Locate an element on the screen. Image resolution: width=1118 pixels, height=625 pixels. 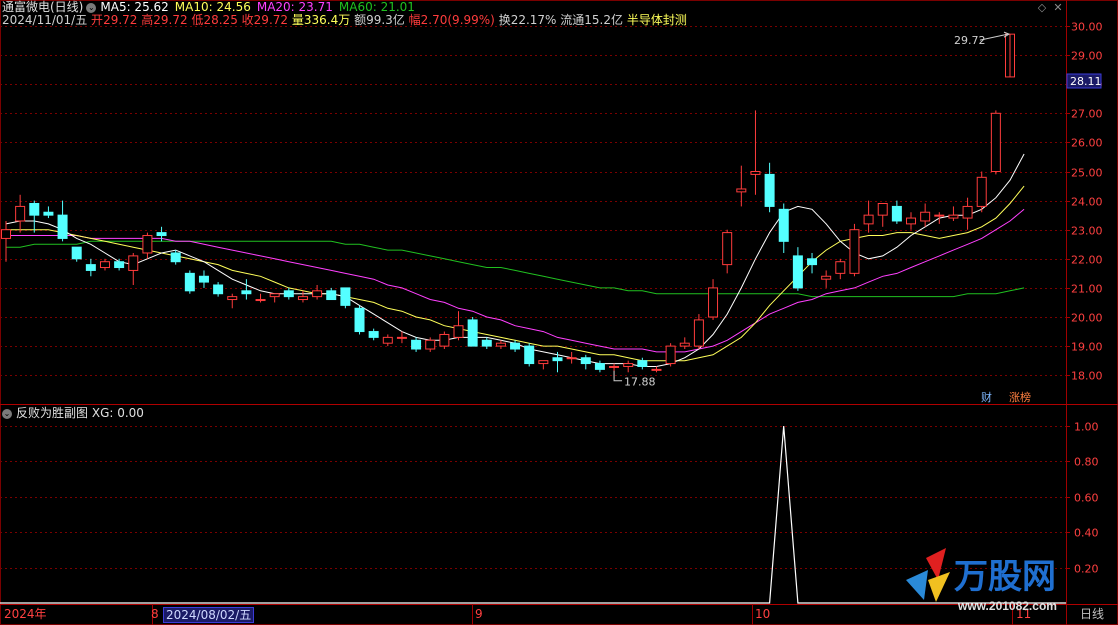
turnover-value: 换22.17% is located at coordinates (527, 20).